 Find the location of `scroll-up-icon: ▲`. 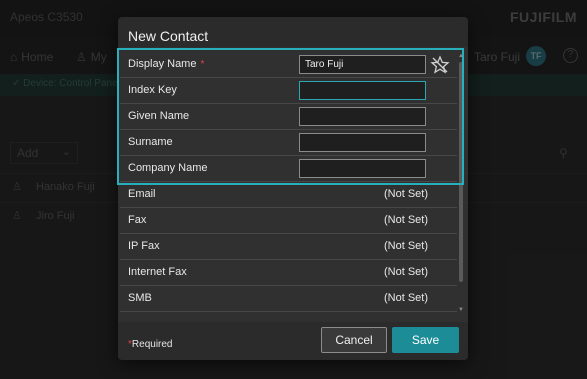

scroll-up-icon: ▲ is located at coordinates (461, 56).